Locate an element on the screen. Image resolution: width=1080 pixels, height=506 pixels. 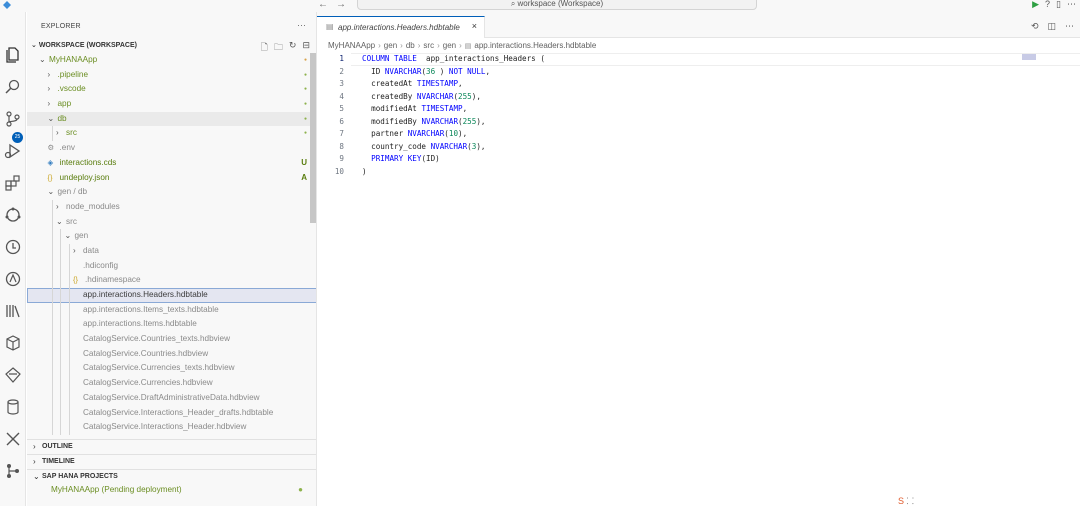
editor-actions: ⟲ ◫ ⋯ is located at coordinates (1052, 26).